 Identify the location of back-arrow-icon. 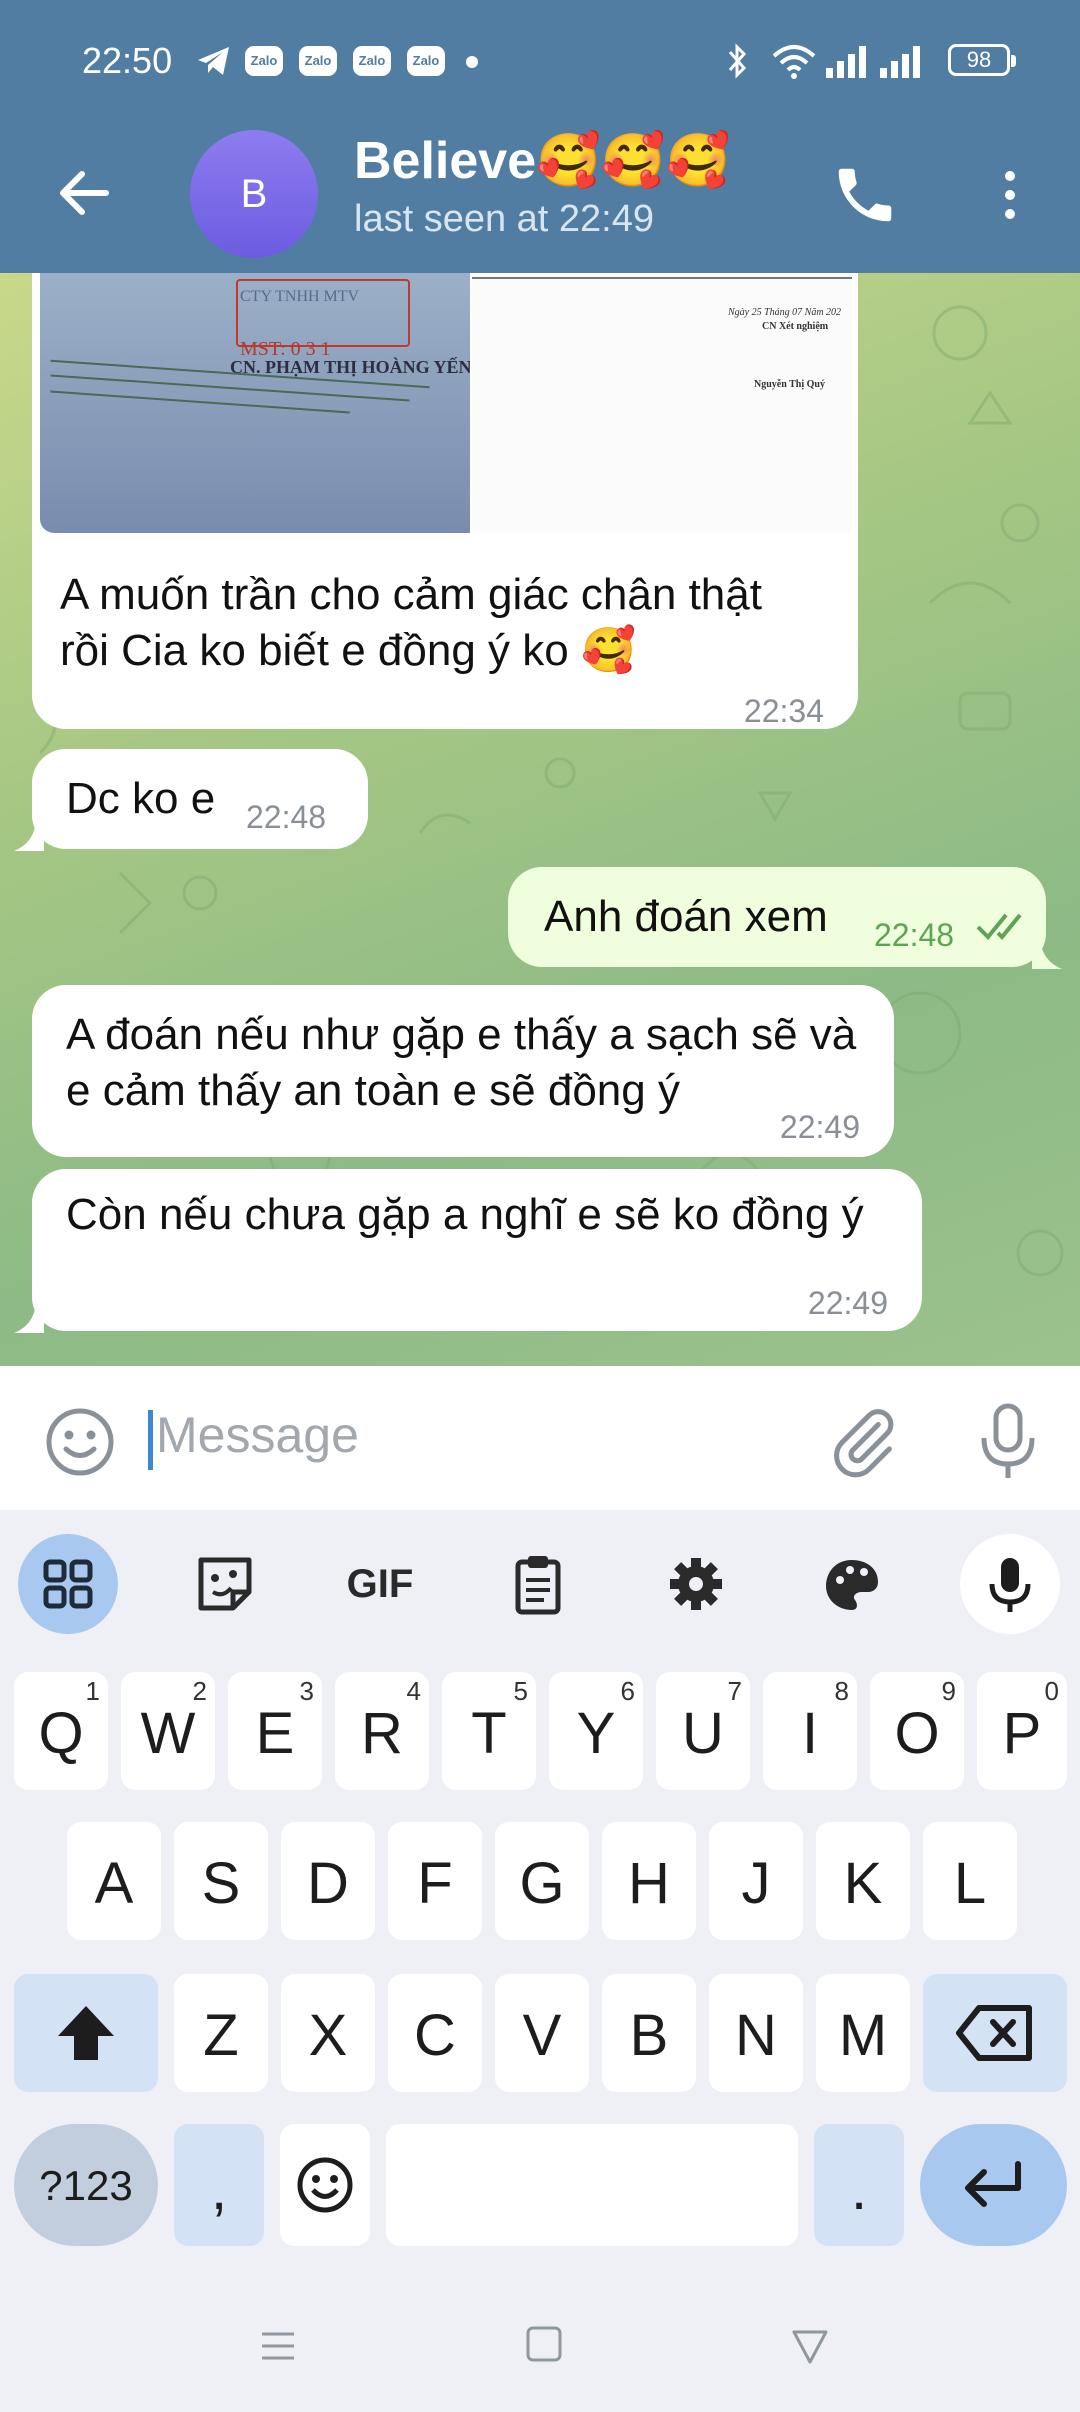
(85, 193).